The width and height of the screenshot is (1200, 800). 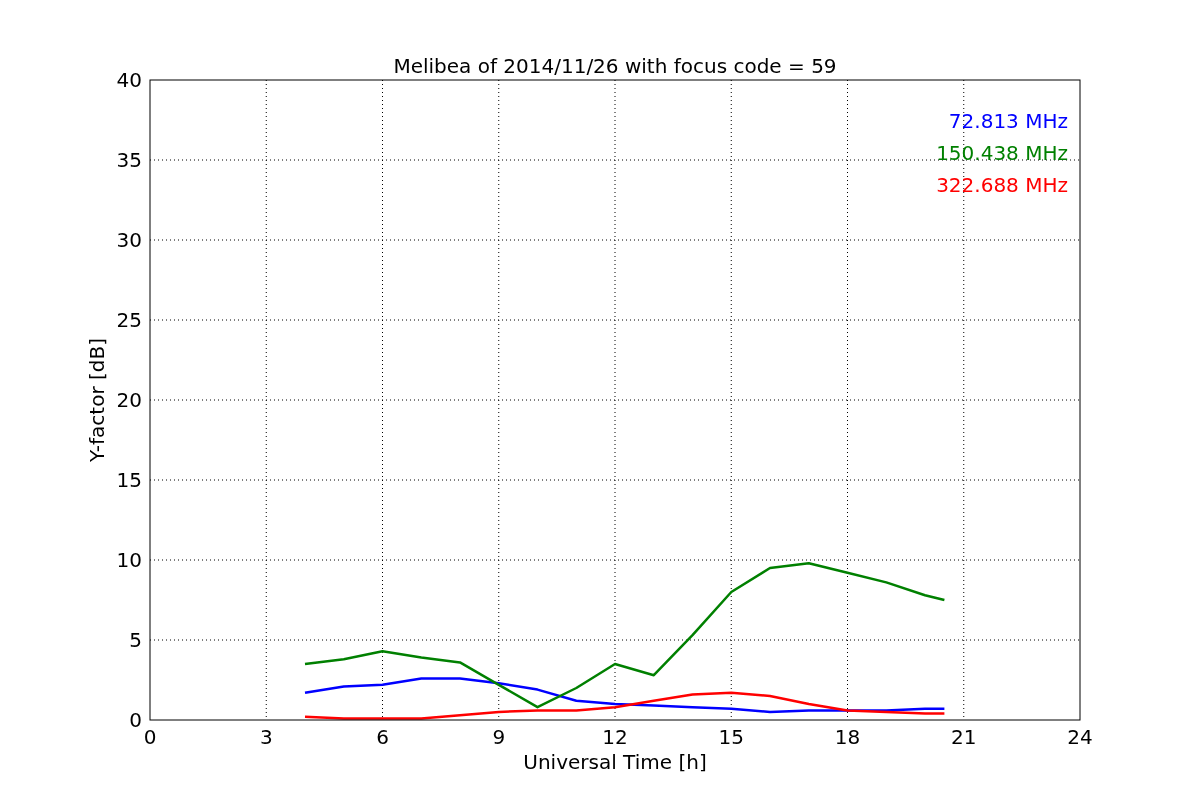 I want to click on x-axis-label: Universal Time [h], so click(x=615, y=762).